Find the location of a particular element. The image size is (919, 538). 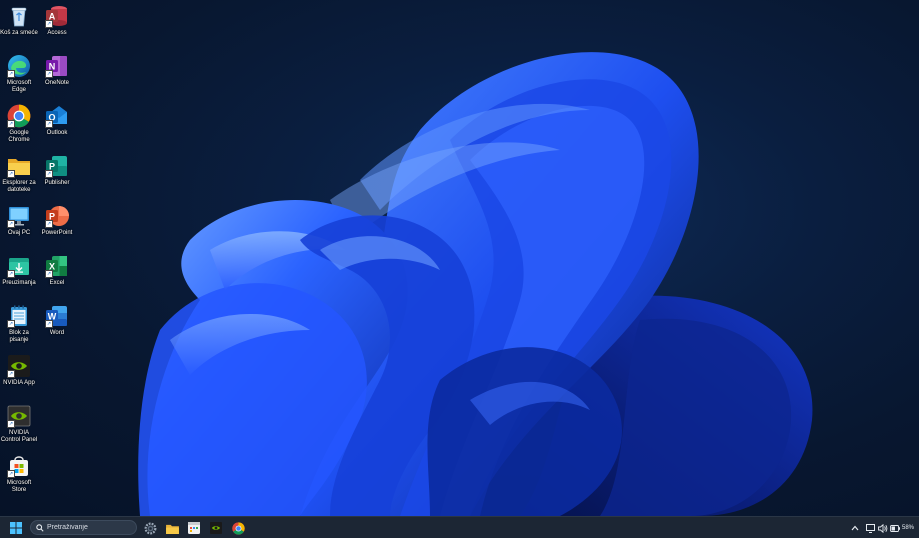

network-icon is located at coordinates (870, 528).